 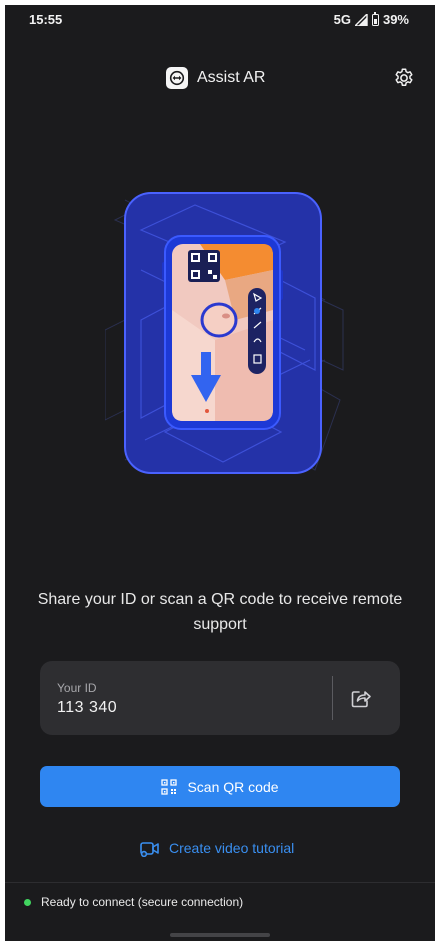 I want to click on battery-icon, so click(x=375, y=18).